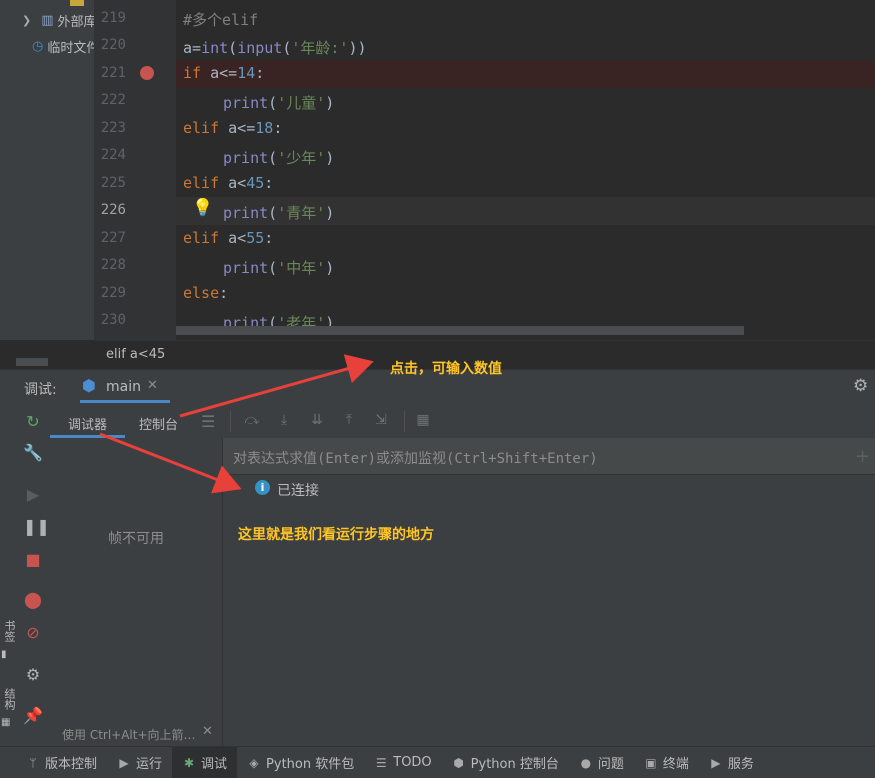 This screenshot has width=875, height=778. I want to click on debug-icon: ✱, so click(189, 762).